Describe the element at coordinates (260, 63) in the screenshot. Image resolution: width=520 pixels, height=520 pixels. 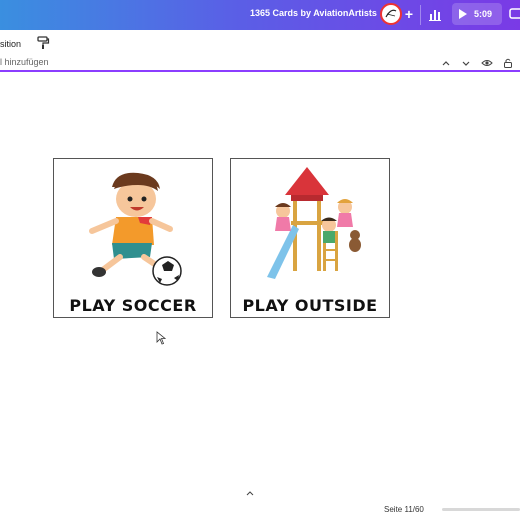
I see `page-title-bar: l hinzufügen` at that location.